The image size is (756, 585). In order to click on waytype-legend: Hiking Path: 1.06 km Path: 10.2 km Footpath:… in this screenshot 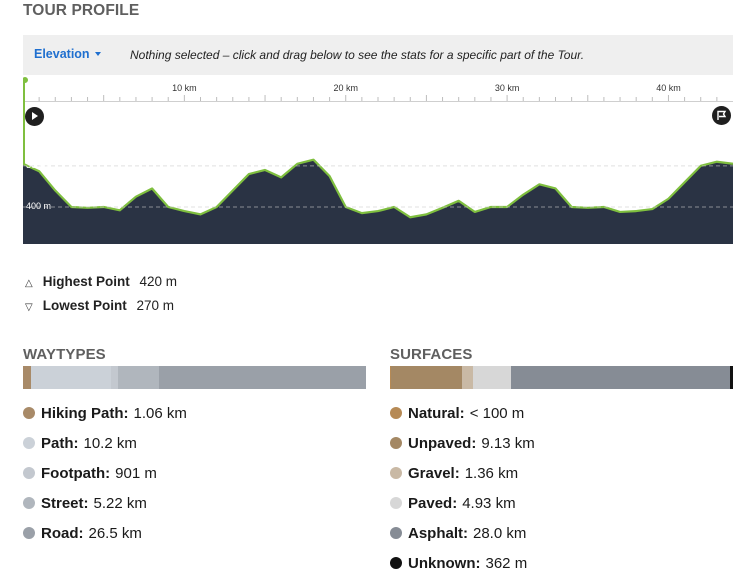, I will do `click(105, 480)`.